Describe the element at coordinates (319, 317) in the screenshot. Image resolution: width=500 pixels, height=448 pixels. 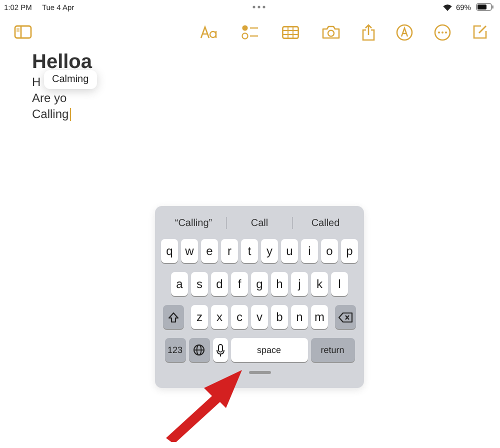
I see `letter-key: m` at that location.